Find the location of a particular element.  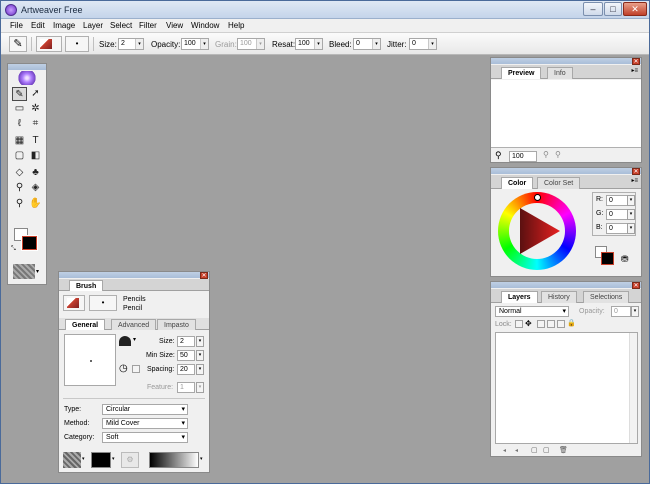

tab-preview: Preview is located at coordinates (521, 73).